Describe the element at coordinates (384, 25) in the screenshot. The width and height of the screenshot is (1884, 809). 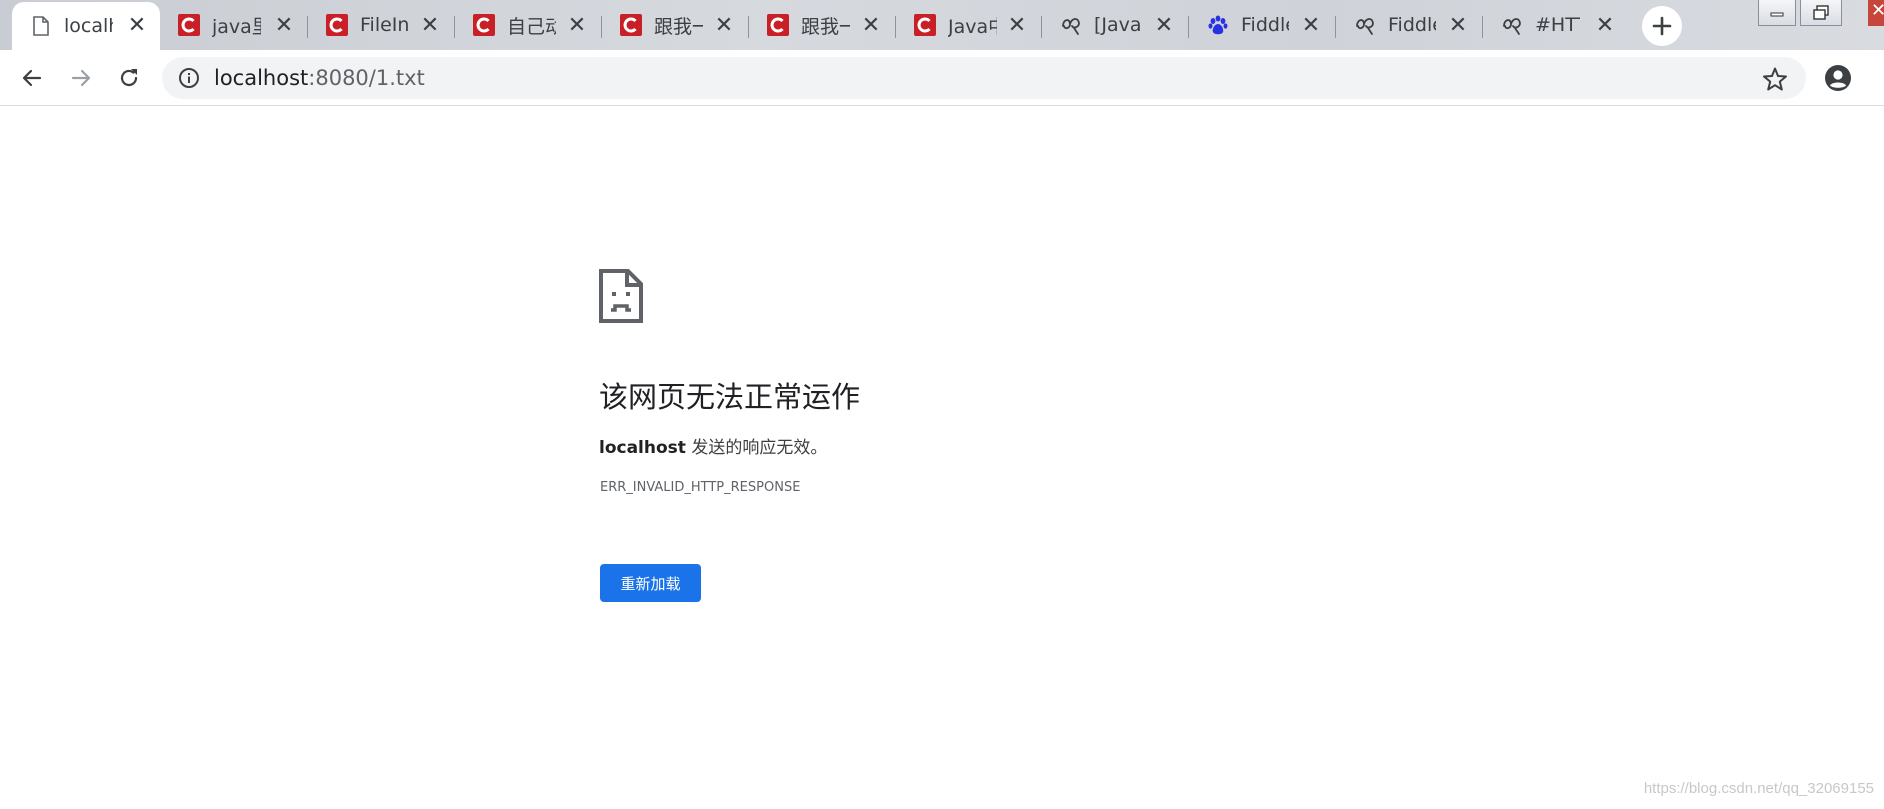
I see `tab-title: FileIn` at that location.